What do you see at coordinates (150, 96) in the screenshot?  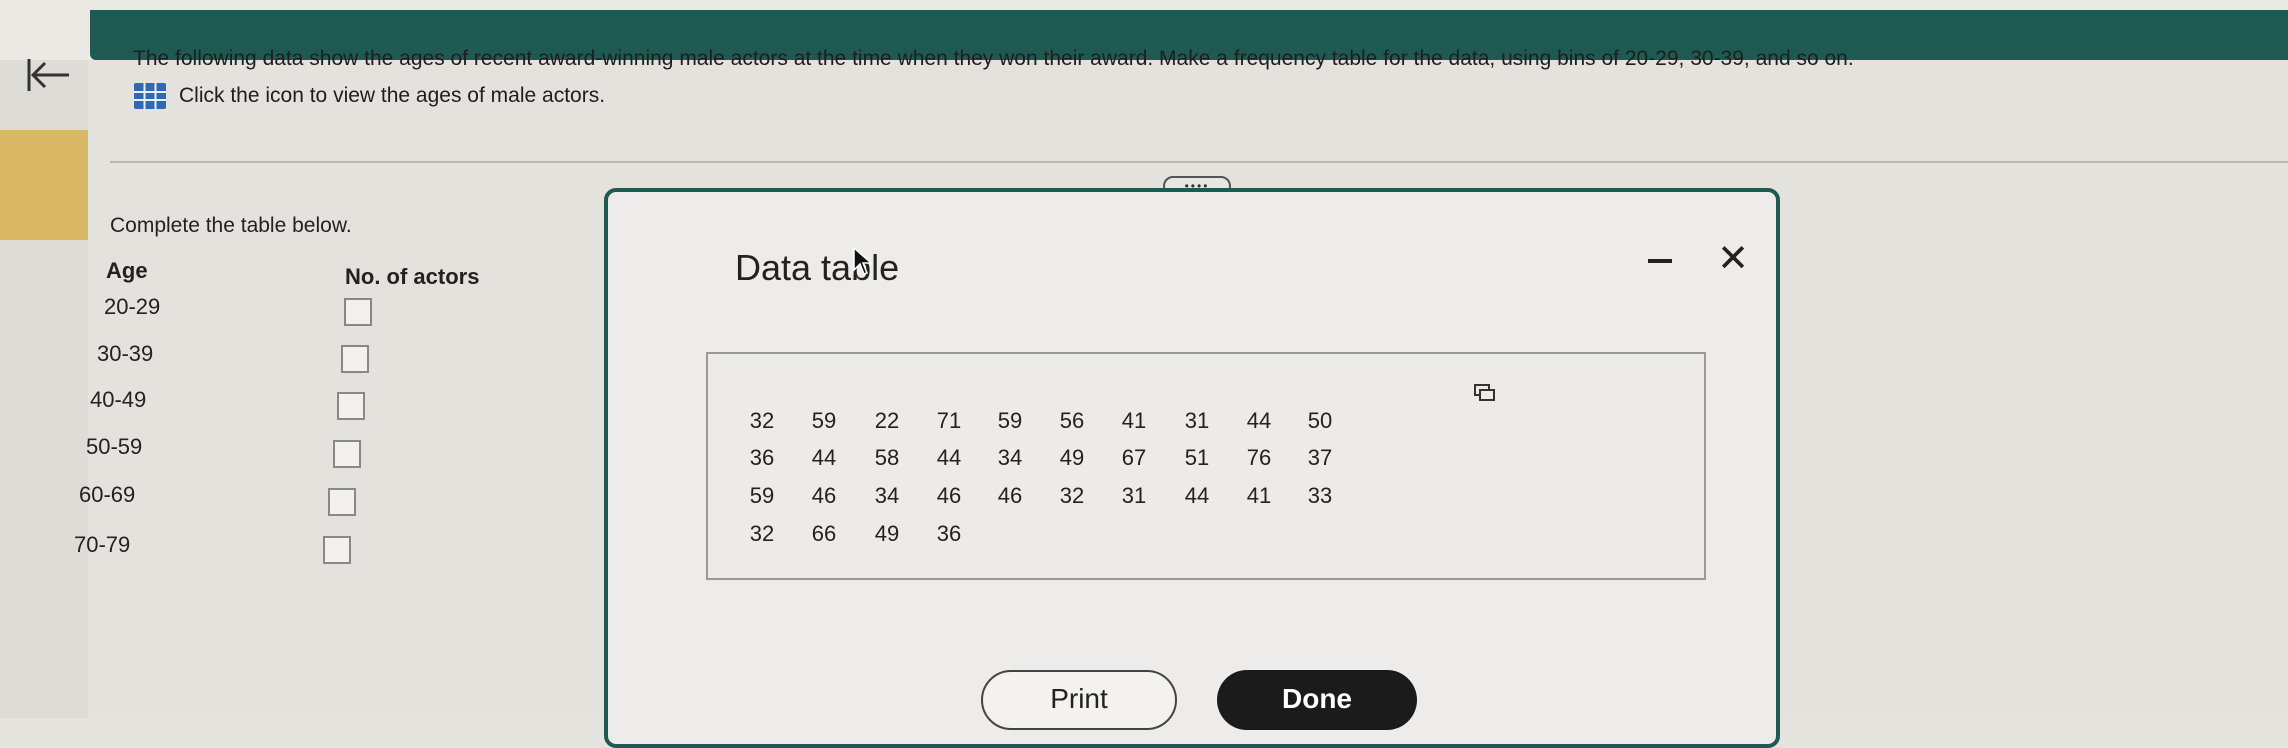 I see `table-grid-icon` at bounding box center [150, 96].